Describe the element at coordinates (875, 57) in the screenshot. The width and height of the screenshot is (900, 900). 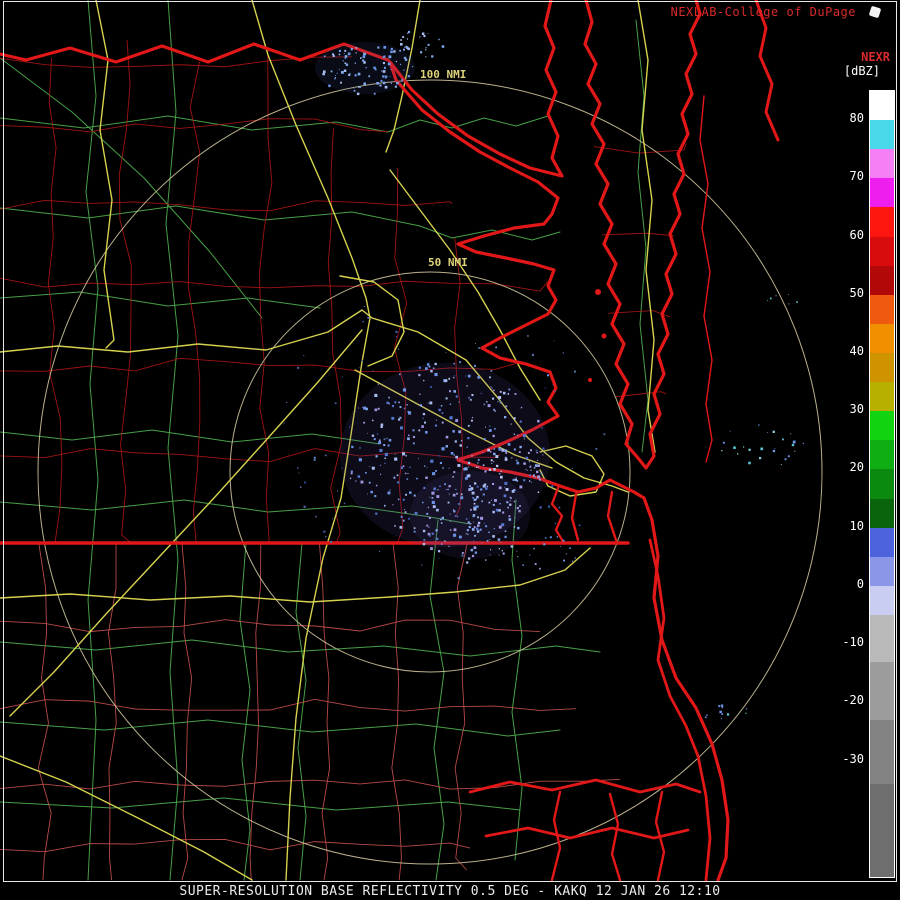
I see `colorbar-title: NEXR` at that location.